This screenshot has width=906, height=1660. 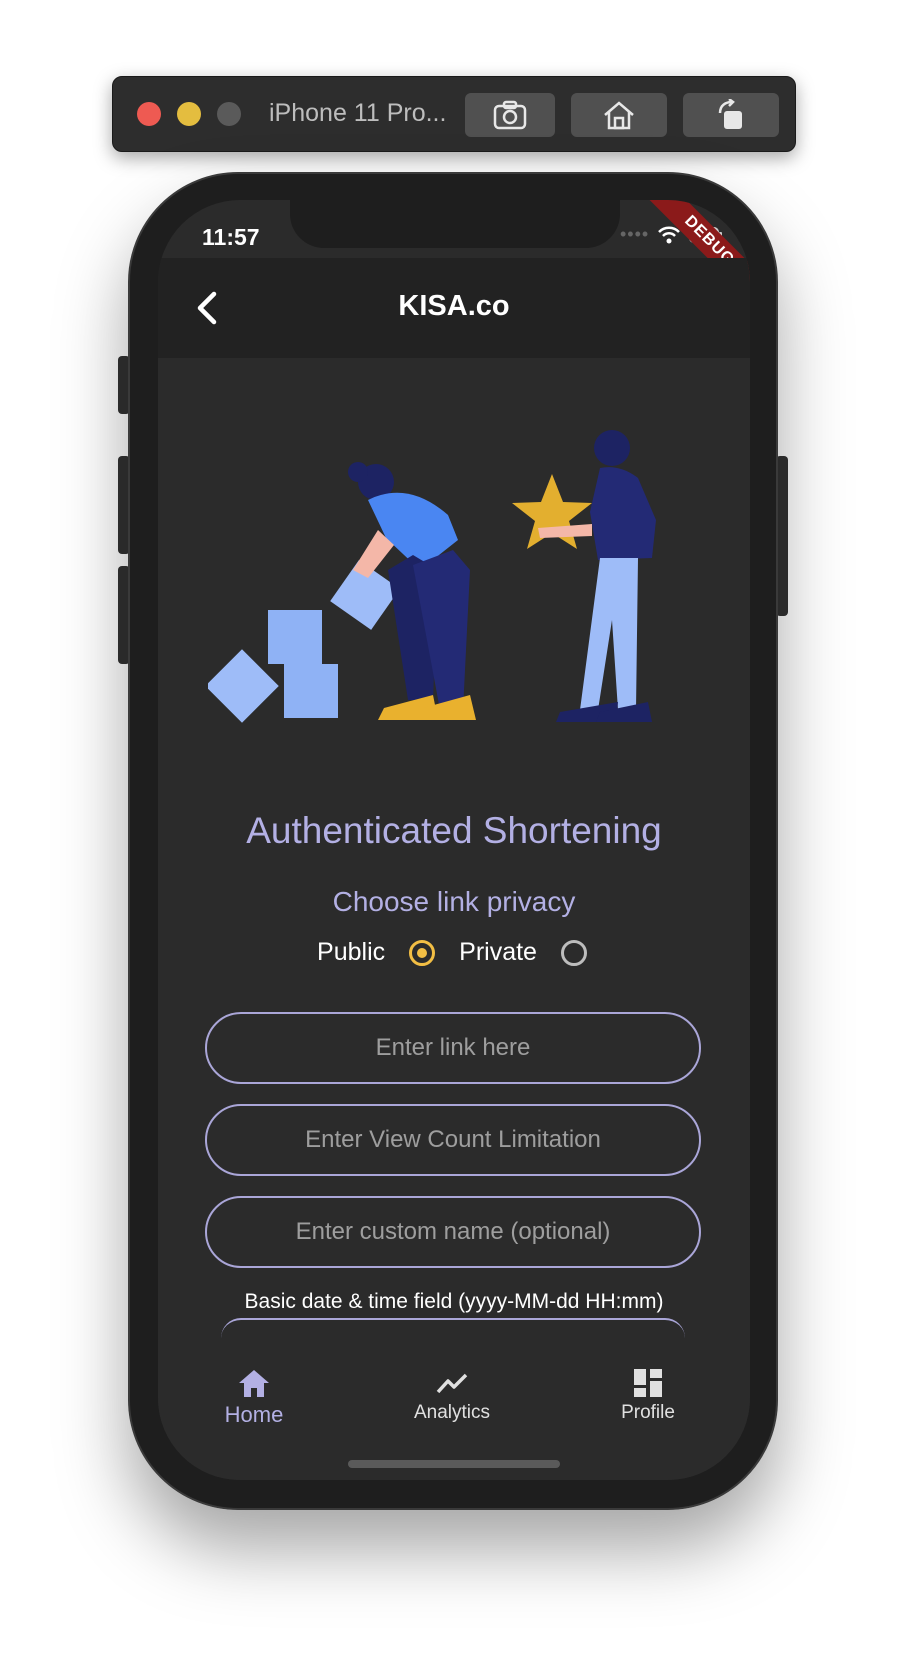 What do you see at coordinates (452, 1383) in the screenshot?
I see `trending-icon` at bounding box center [452, 1383].